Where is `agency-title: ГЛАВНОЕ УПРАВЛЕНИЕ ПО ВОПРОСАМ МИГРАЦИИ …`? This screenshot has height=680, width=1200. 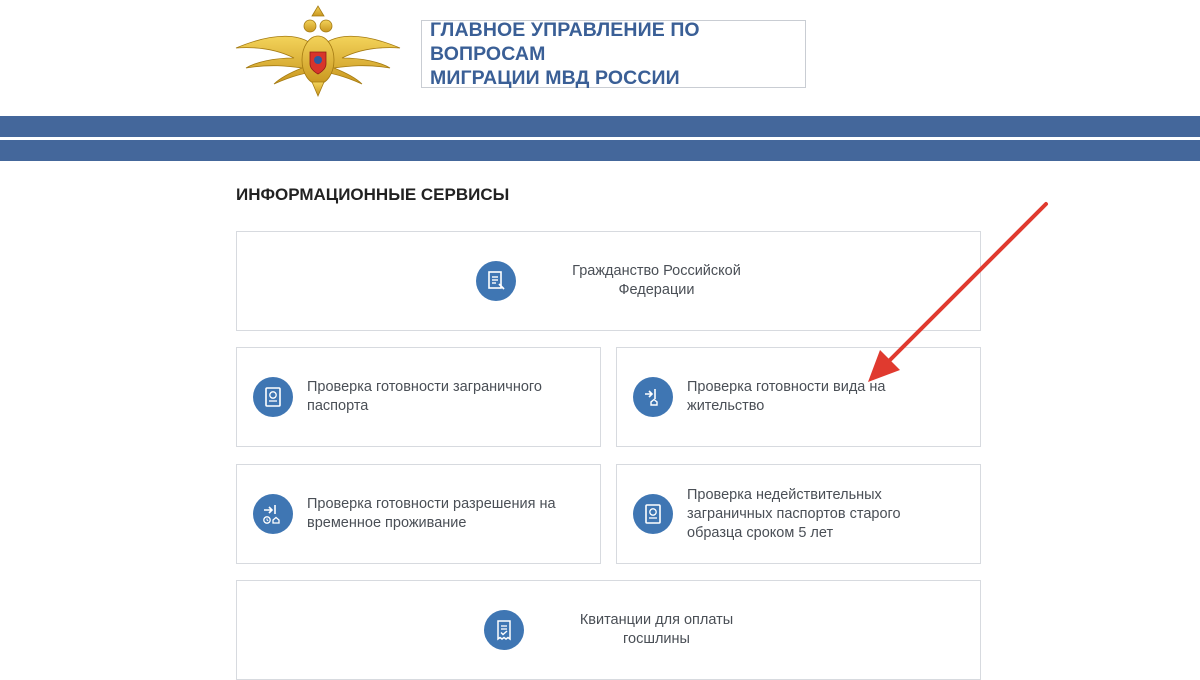
agency-title: ГЛАВНОЕ УПРАВЛЕНИЕ ПО ВОПРОСАМ МИГРАЦИИ … is located at coordinates (565, 54).